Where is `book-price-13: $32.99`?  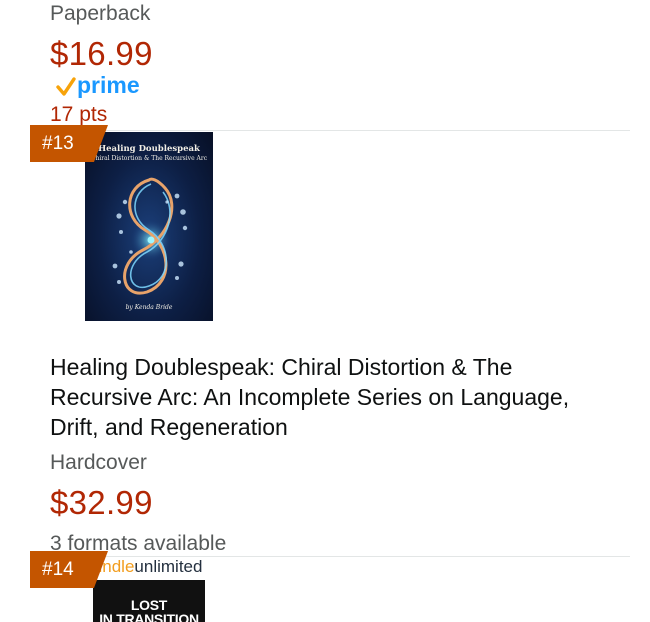
book-price-13: $32.99 is located at coordinates (101, 502).